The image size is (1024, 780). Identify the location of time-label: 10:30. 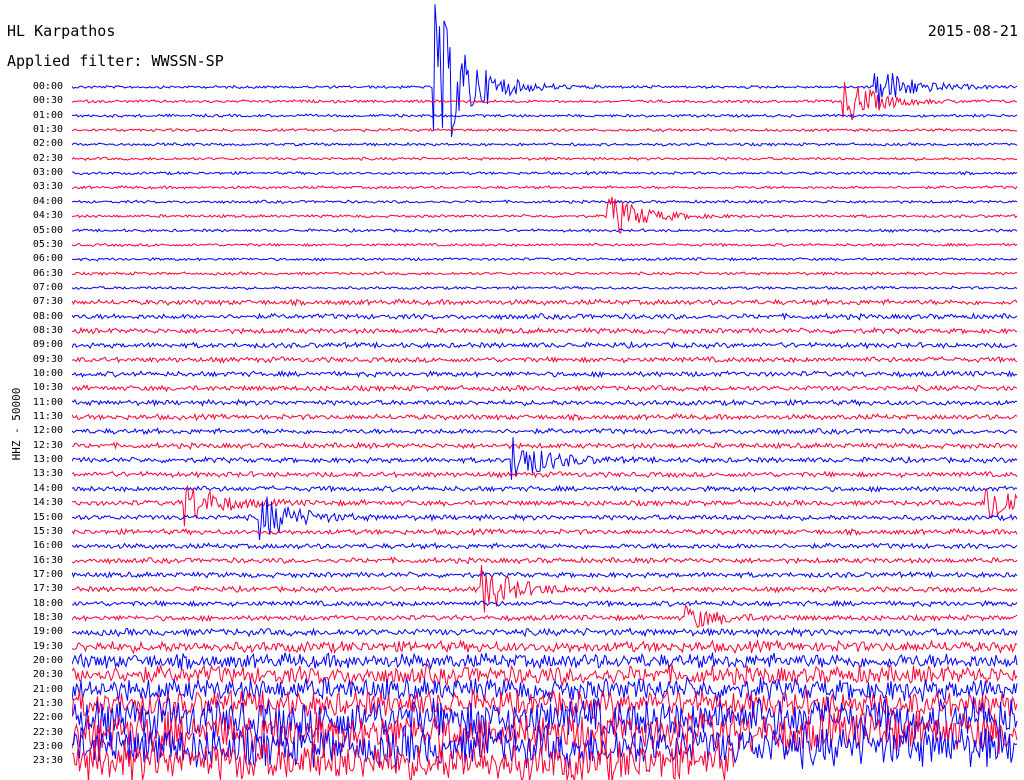
(47, 388).